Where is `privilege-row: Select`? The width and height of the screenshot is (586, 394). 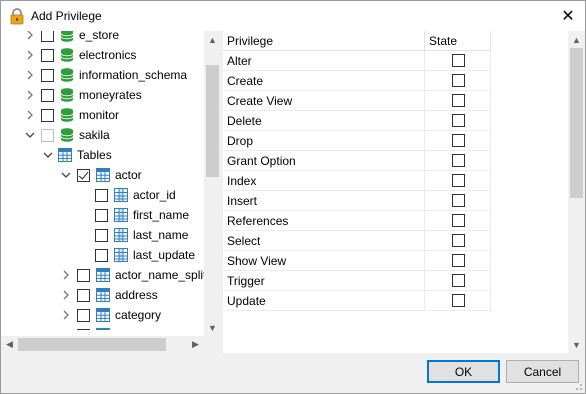
privilege-row: Select is located at coordinates (357, 241).